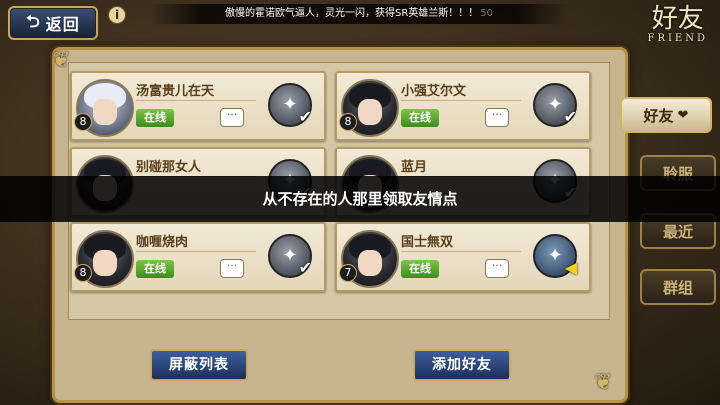 The width and height of the screenshot is (720, 405). Describe the element at coordinates (198, 257) in the screenshot. I see `friend-card: 8 咖喱烧肉 在线 ··· ✦ ✔` at that location.